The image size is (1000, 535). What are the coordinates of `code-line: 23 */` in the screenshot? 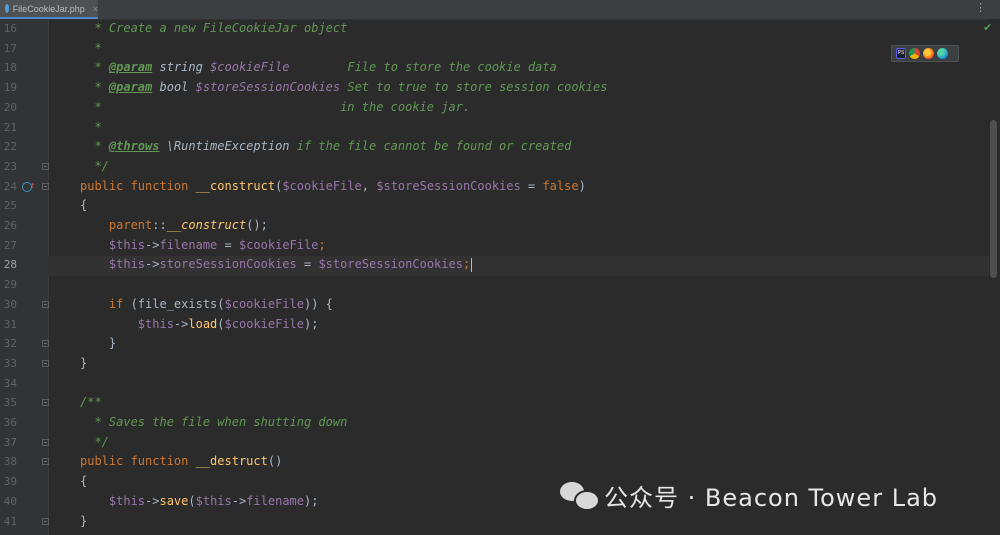 It's located at (500, 167).